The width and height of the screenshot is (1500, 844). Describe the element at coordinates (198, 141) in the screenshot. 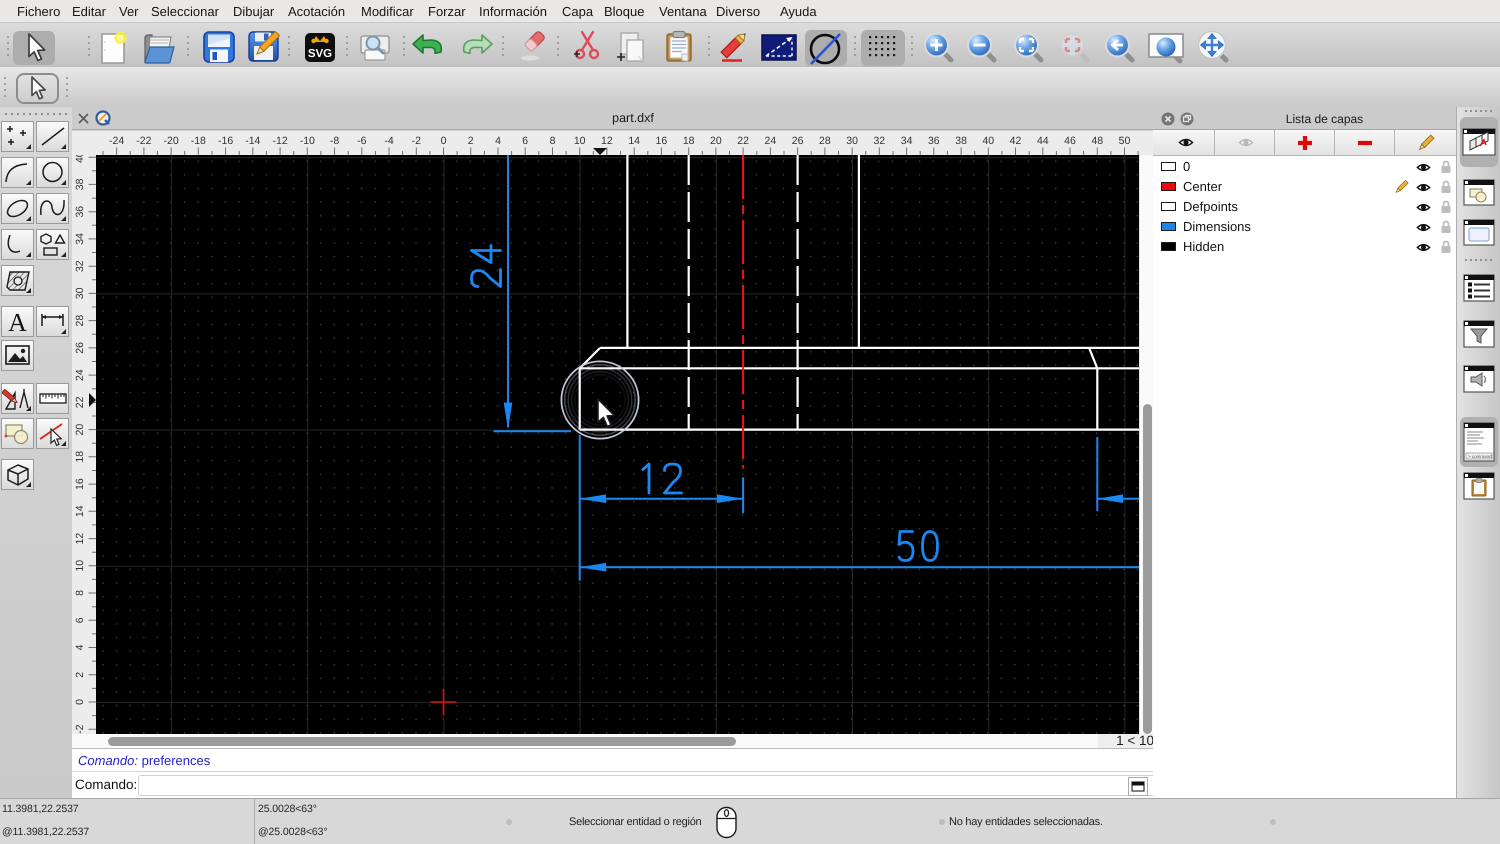

I see `svg-text: -18` at that location.